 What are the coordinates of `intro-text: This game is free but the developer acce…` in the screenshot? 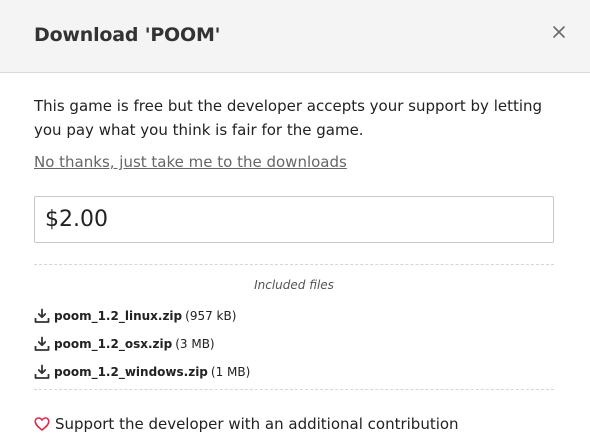 It's located at (288, 118).